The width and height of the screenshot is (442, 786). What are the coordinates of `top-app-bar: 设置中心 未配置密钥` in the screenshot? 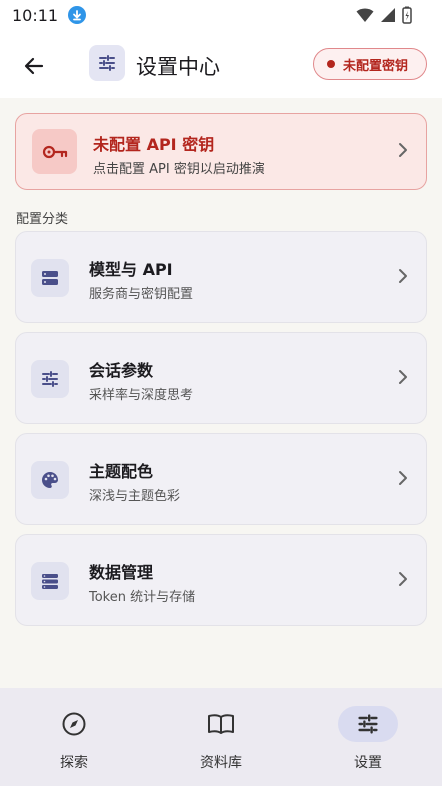 It's located at (221, 64).